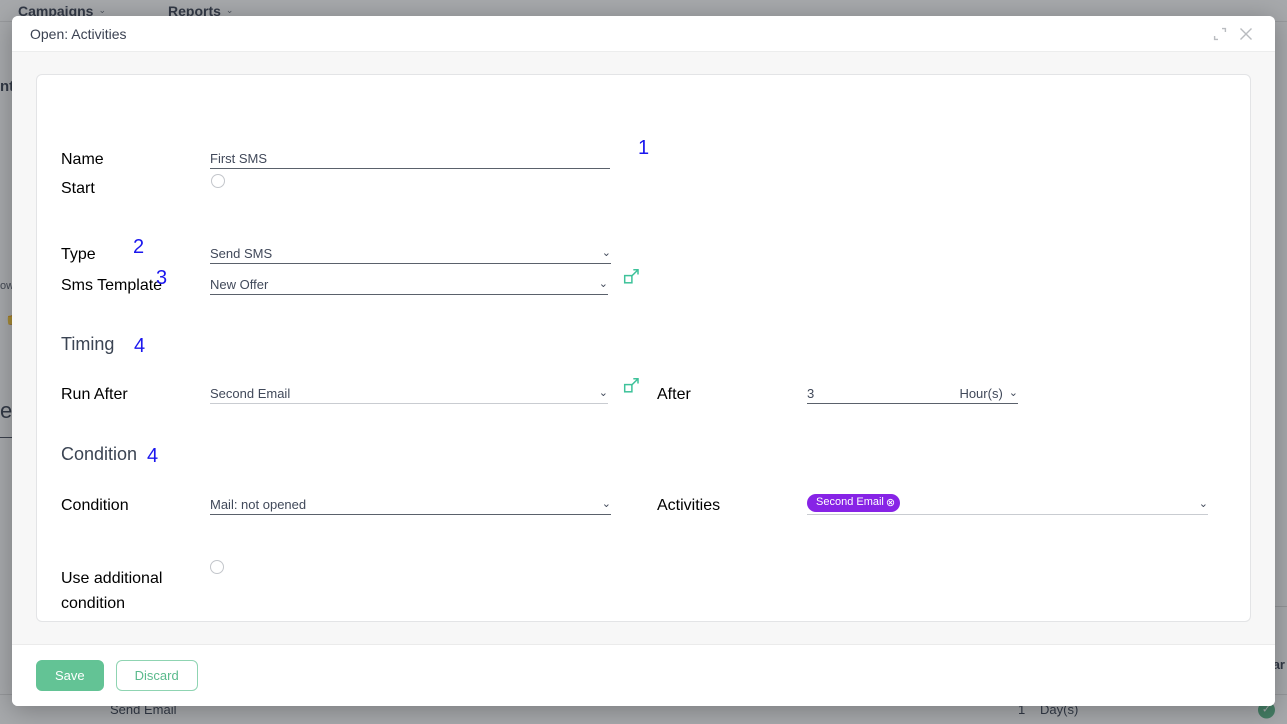  I want to click on dialog-footer: Save Discard, so click(643, 675).